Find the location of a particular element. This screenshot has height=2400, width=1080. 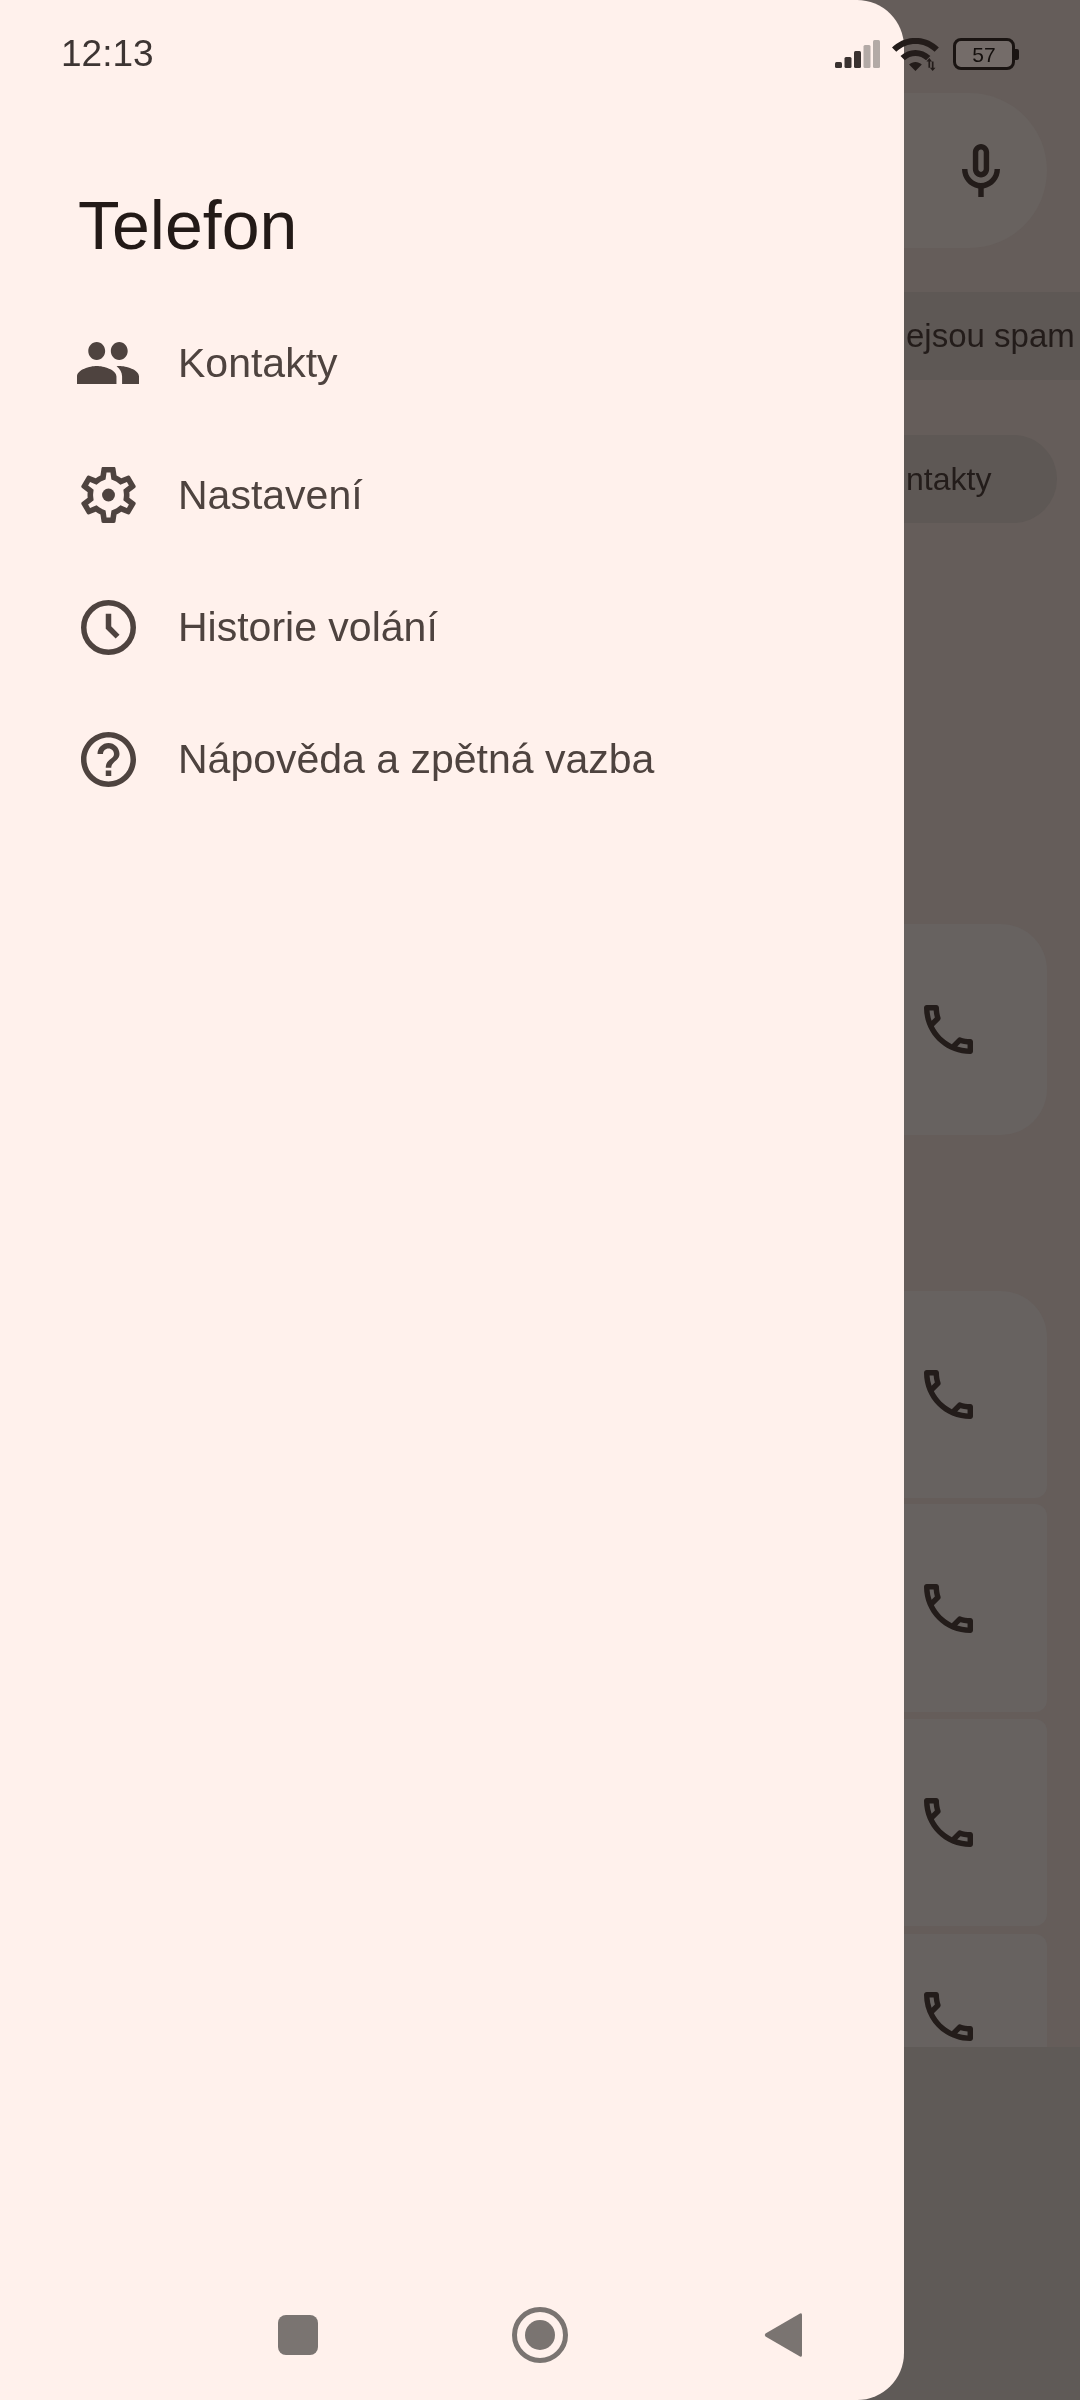

drawer-menu-item: Historie volání is located at coordinates (257, 627).